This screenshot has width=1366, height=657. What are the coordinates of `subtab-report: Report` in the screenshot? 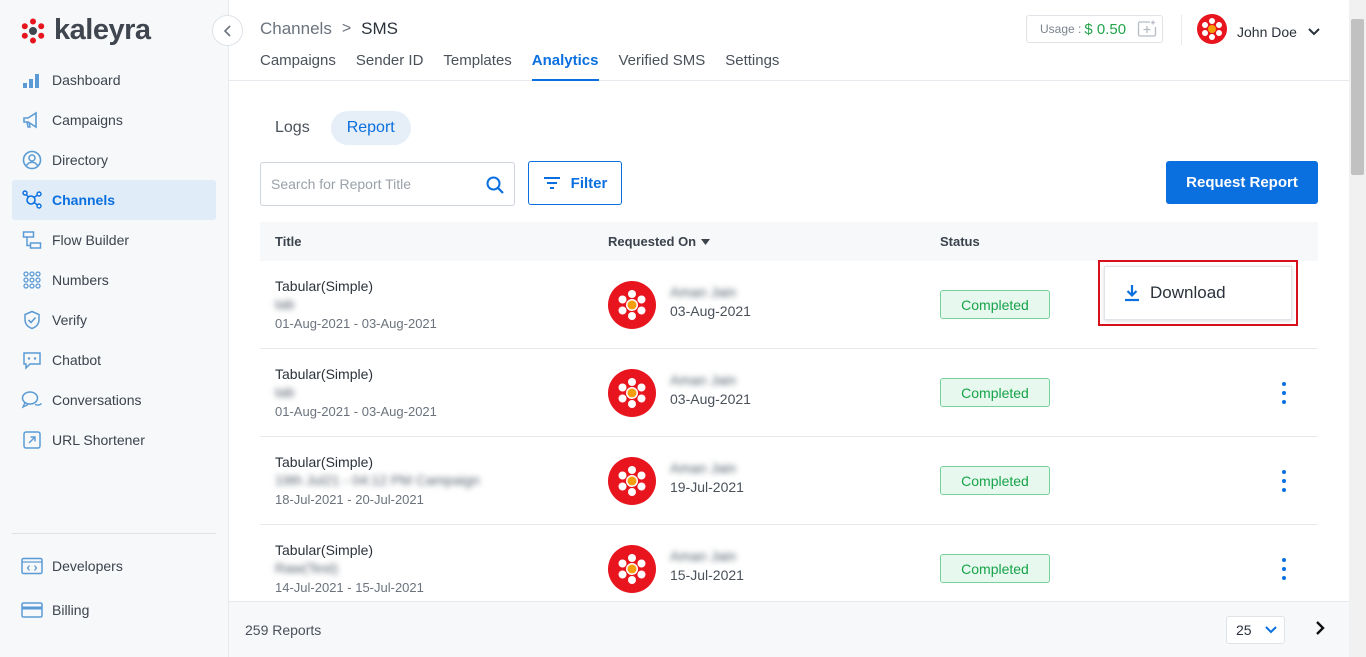 It's located at (370, 128).